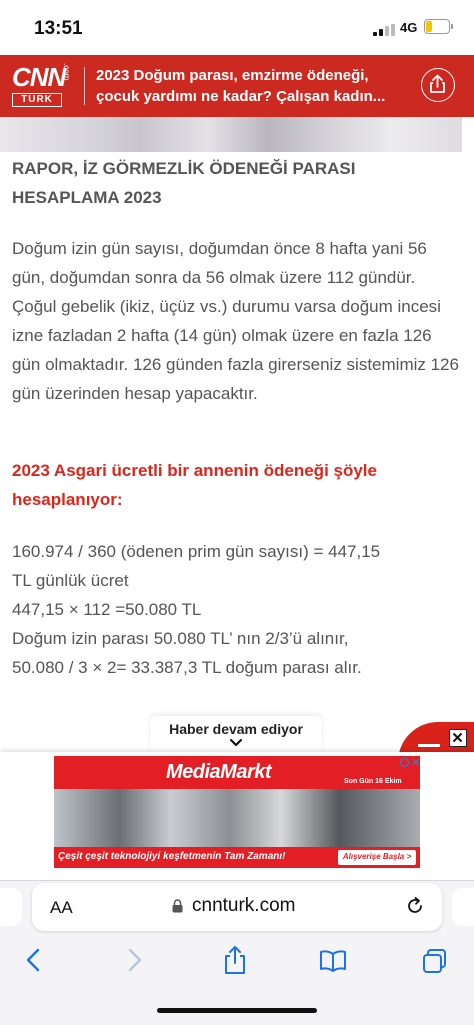 The image size is (474, 1025). Describe the element at coordinates (231, 134) in the screenshot. I see `article-image` at that location.